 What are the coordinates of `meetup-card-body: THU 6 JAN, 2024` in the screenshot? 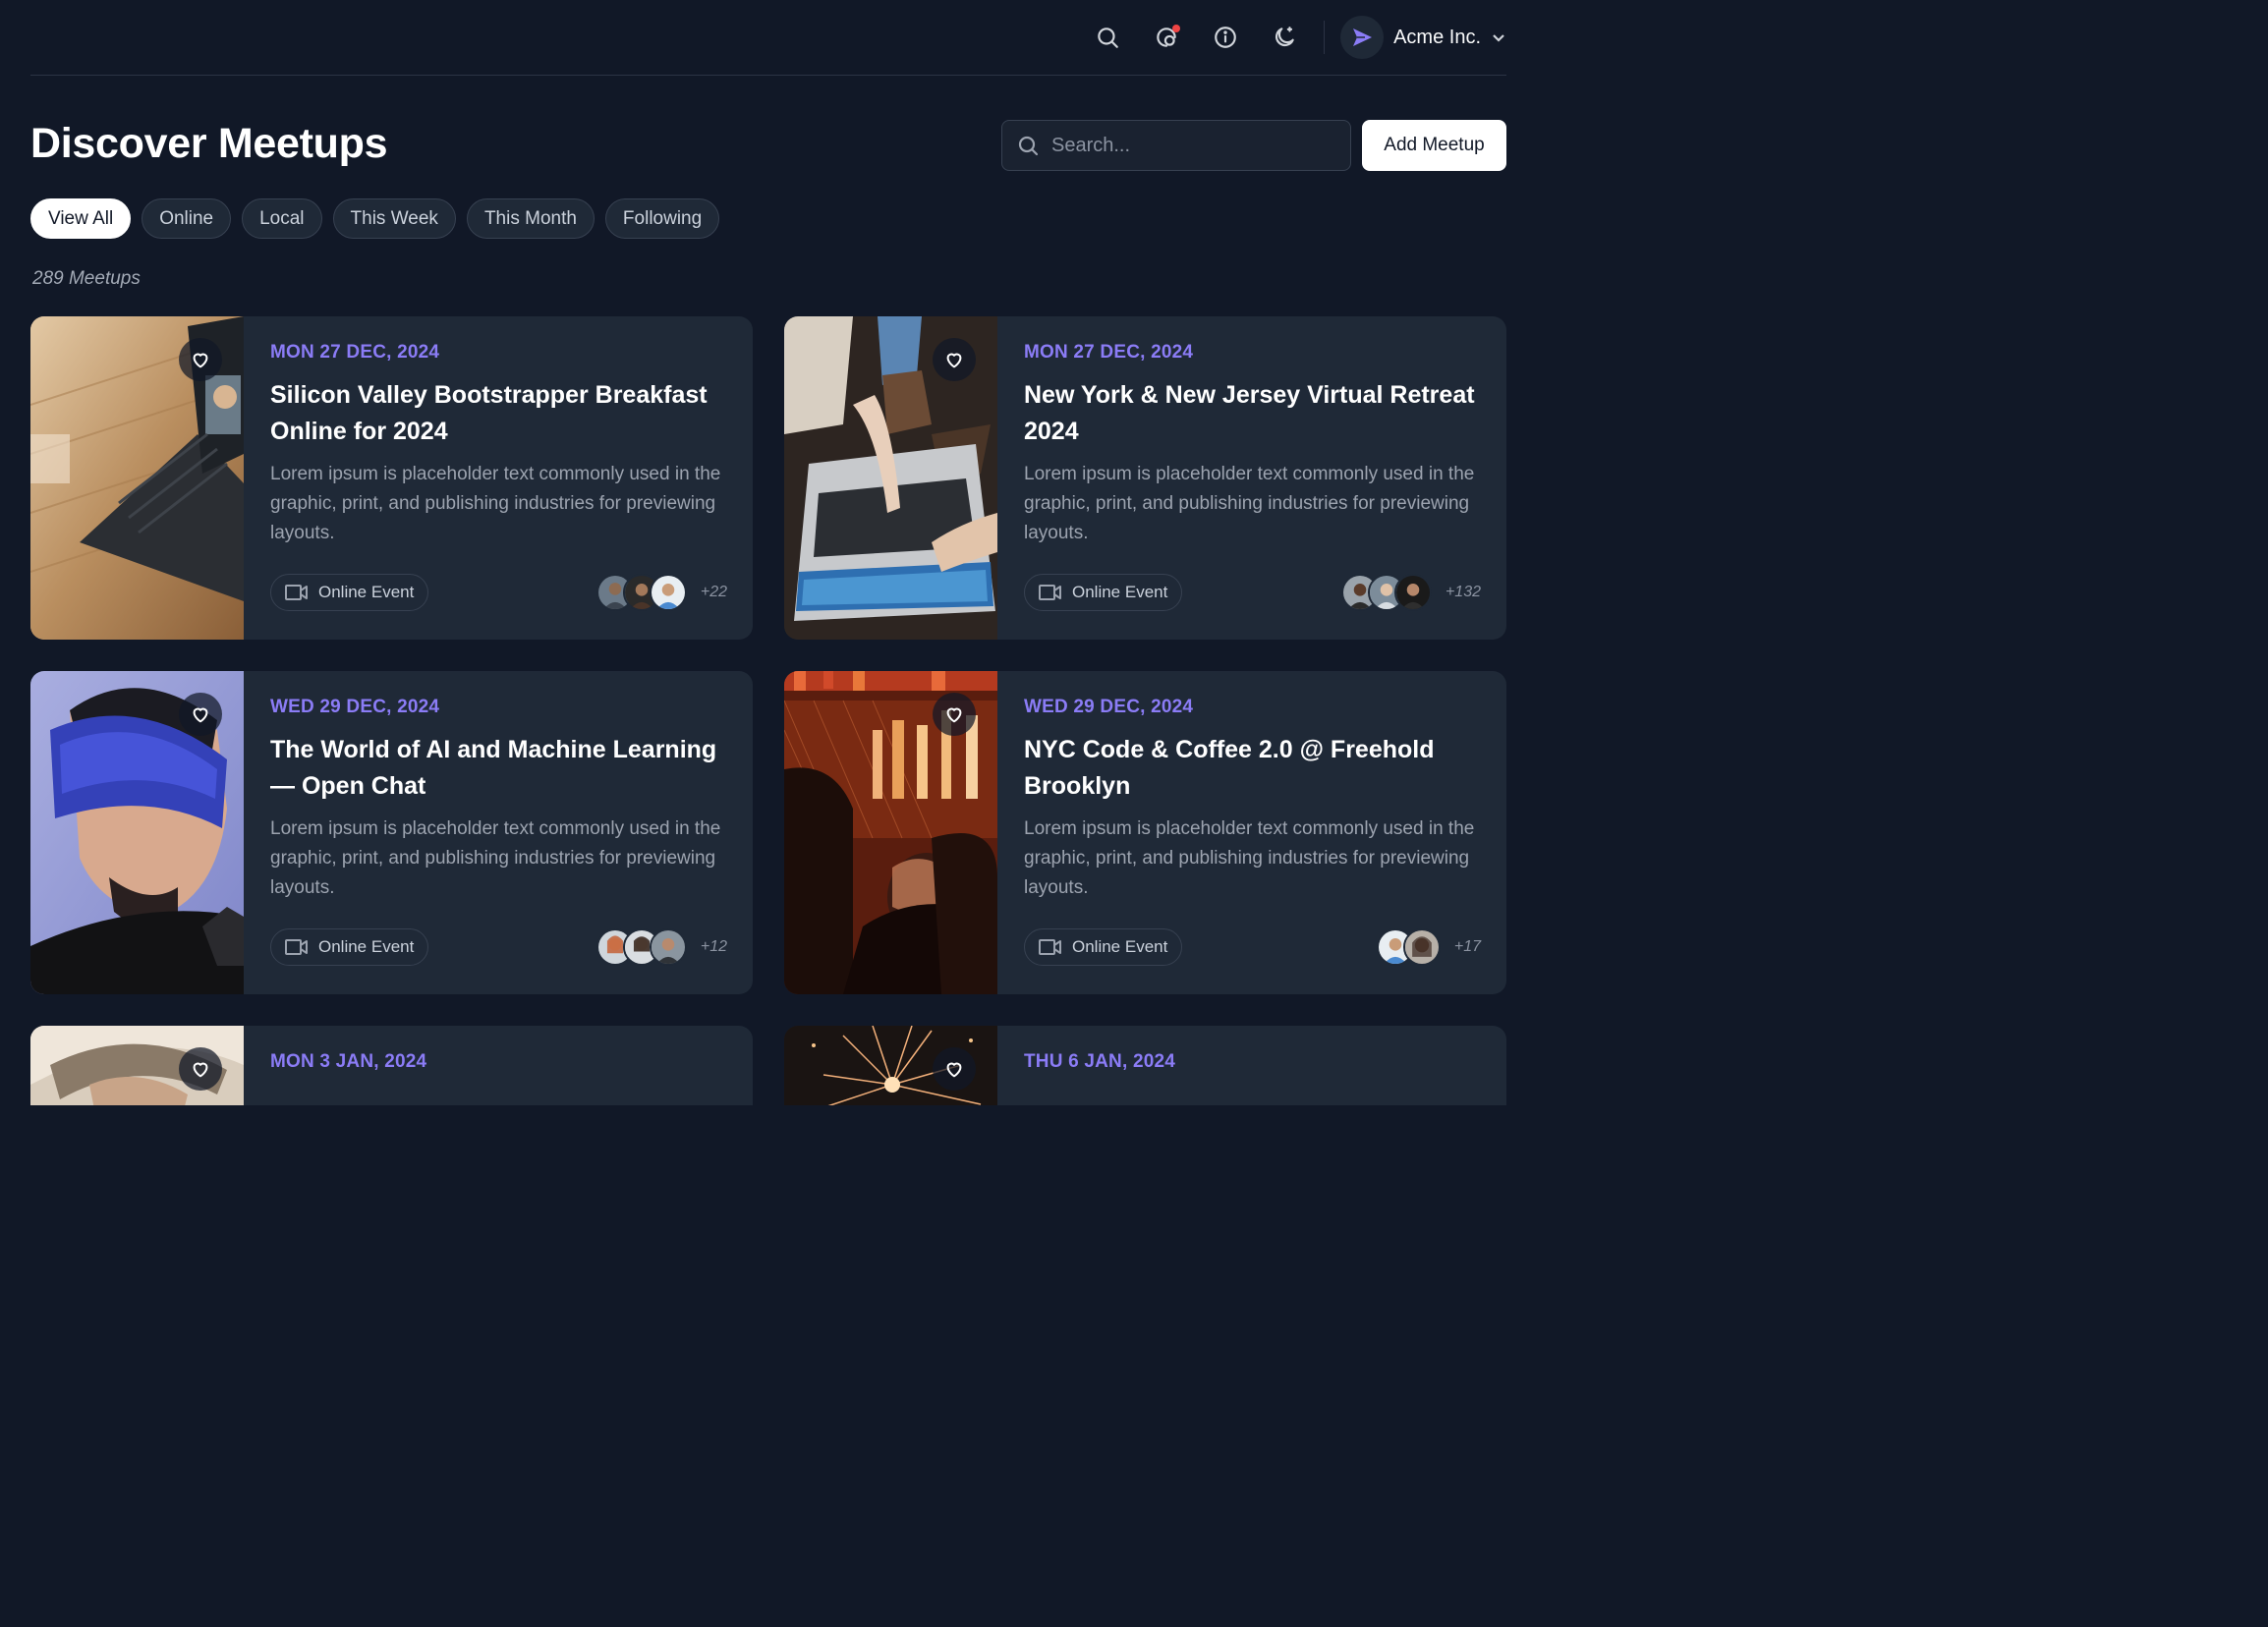 It's located at (1252, 1065).